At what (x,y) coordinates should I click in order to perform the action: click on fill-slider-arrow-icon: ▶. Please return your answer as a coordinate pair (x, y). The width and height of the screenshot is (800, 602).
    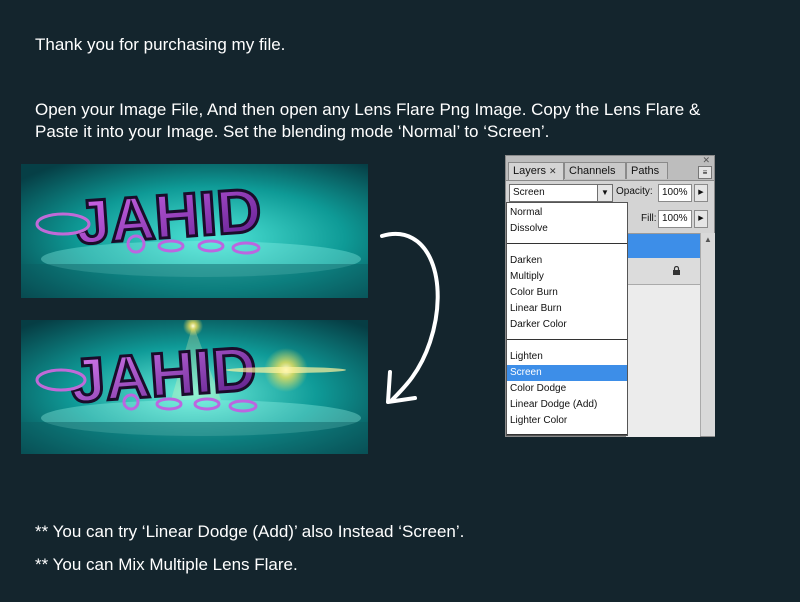
    Looking at the image, I should click on (701, 219).